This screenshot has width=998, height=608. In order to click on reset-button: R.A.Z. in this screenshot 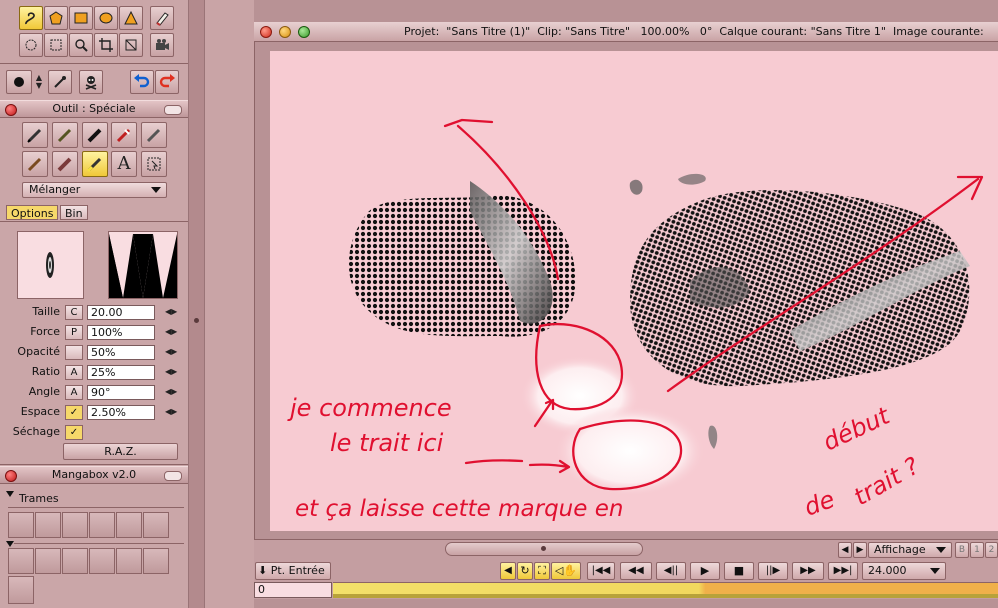, I will do `click(120, 451)`.